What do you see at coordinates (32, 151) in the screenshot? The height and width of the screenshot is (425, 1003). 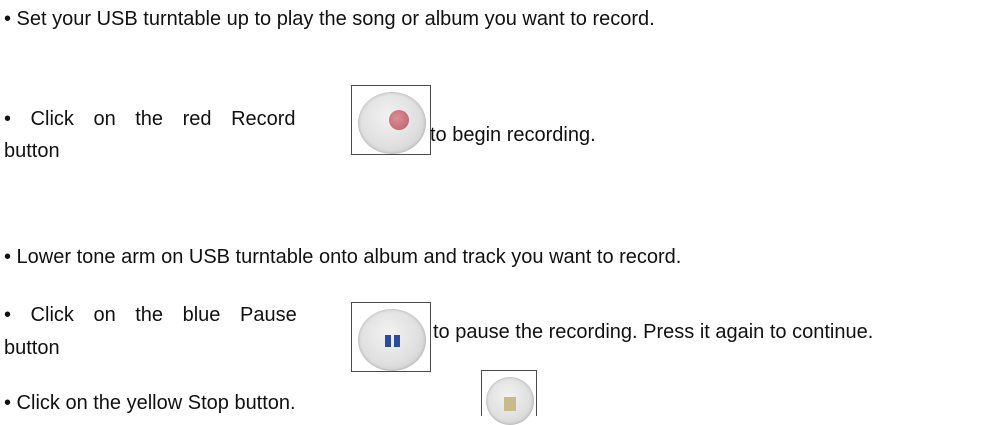 I see `step-2-text-line2: button` at bounding box center [32, 151].